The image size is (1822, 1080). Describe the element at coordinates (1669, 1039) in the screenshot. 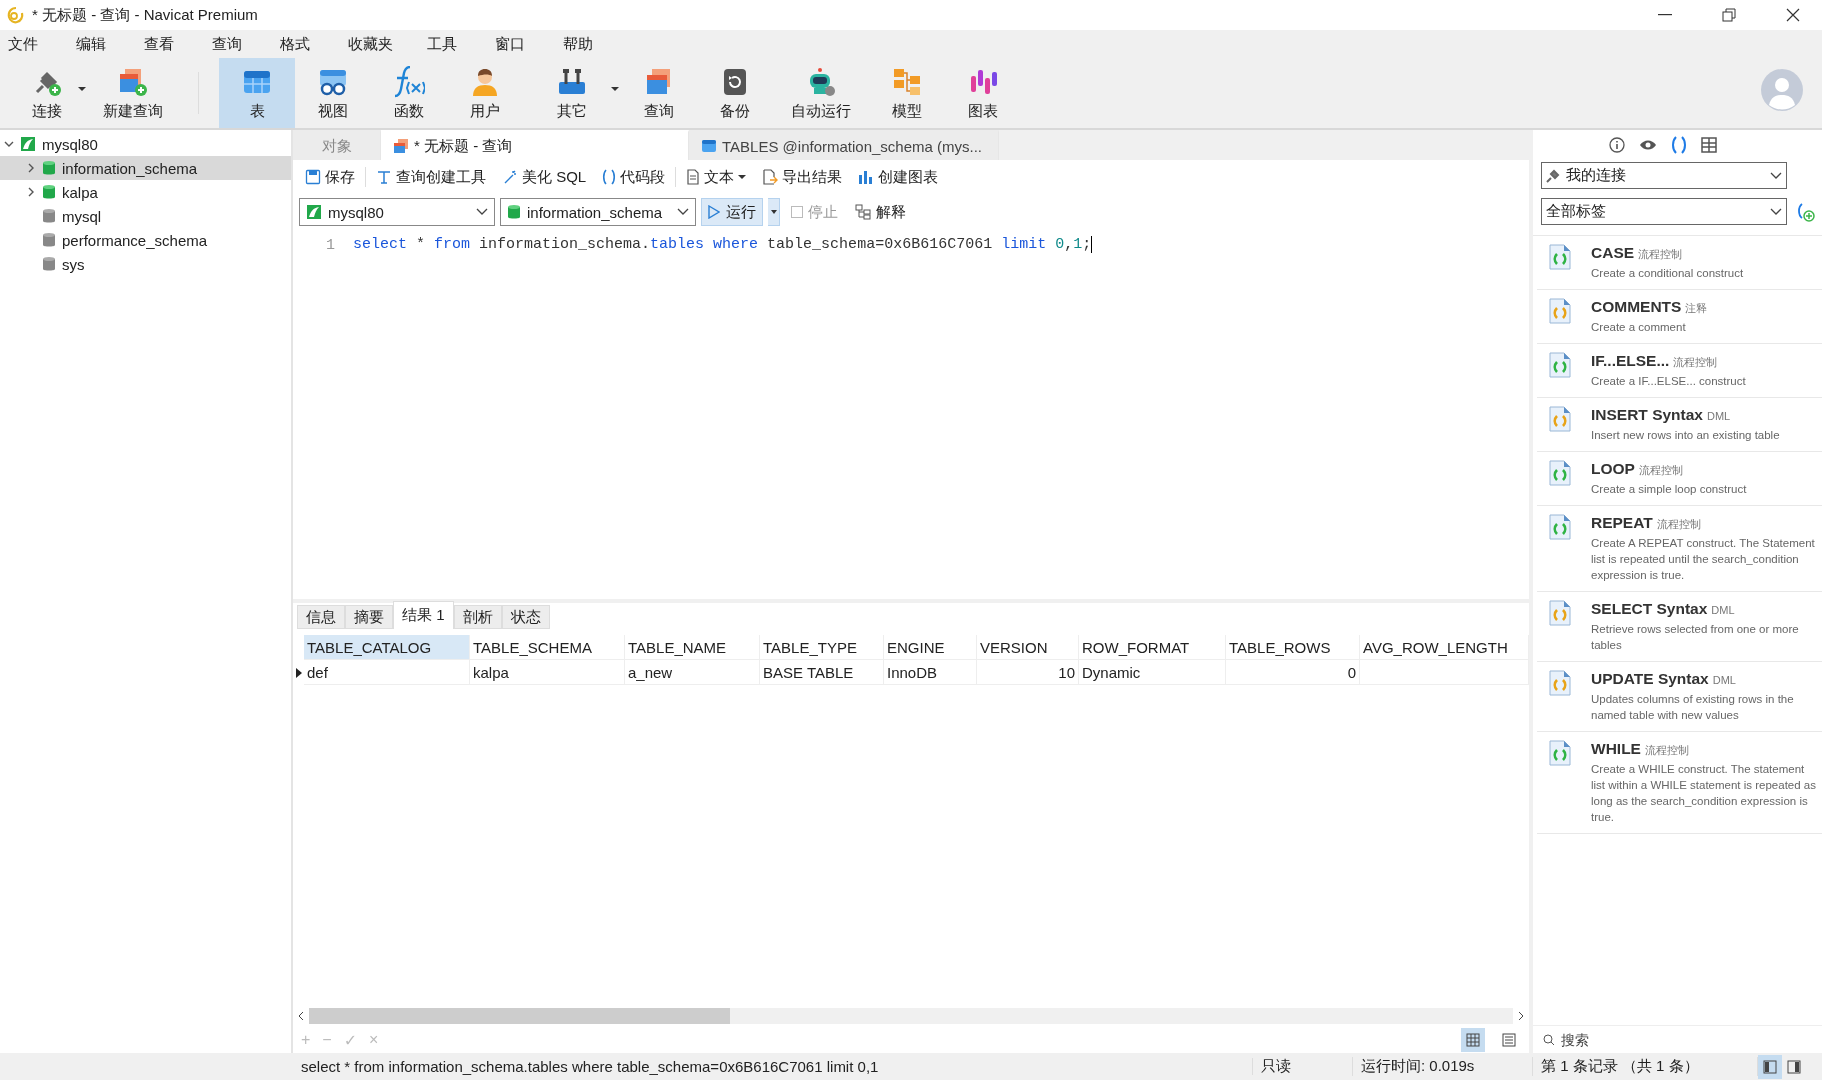

I see `search-field: 搜索` at that location.